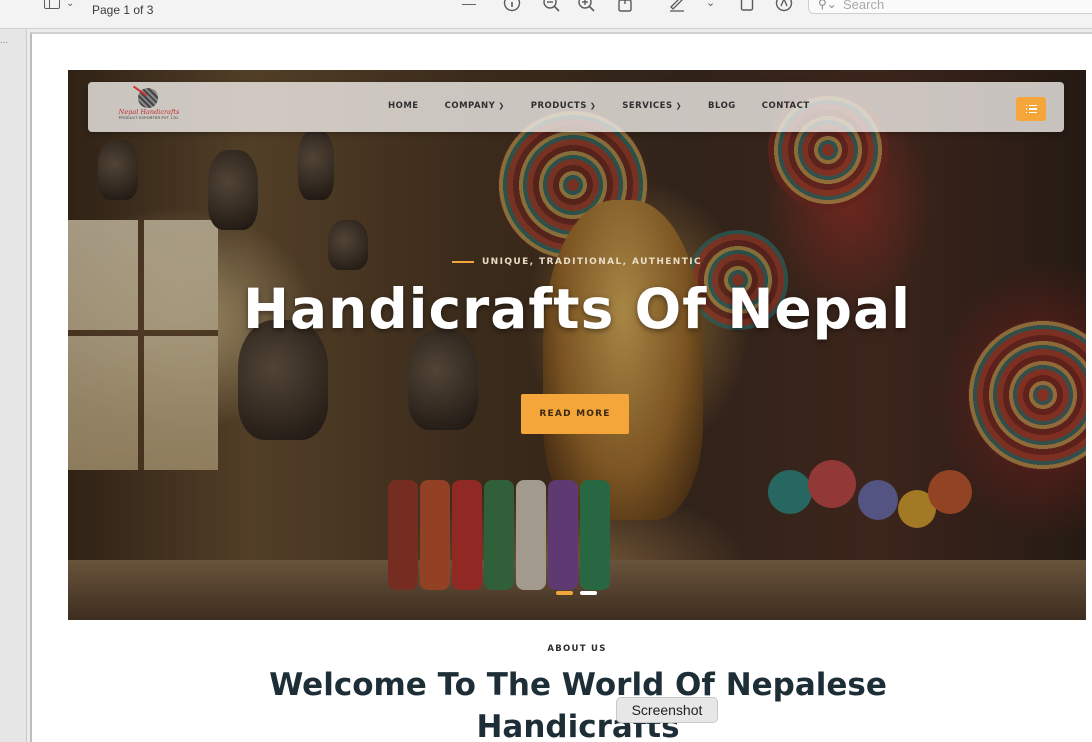  What do you see at coordinates (625, 6) in the screenshot?
I see `share-icon` at bounding box center [625, 6].